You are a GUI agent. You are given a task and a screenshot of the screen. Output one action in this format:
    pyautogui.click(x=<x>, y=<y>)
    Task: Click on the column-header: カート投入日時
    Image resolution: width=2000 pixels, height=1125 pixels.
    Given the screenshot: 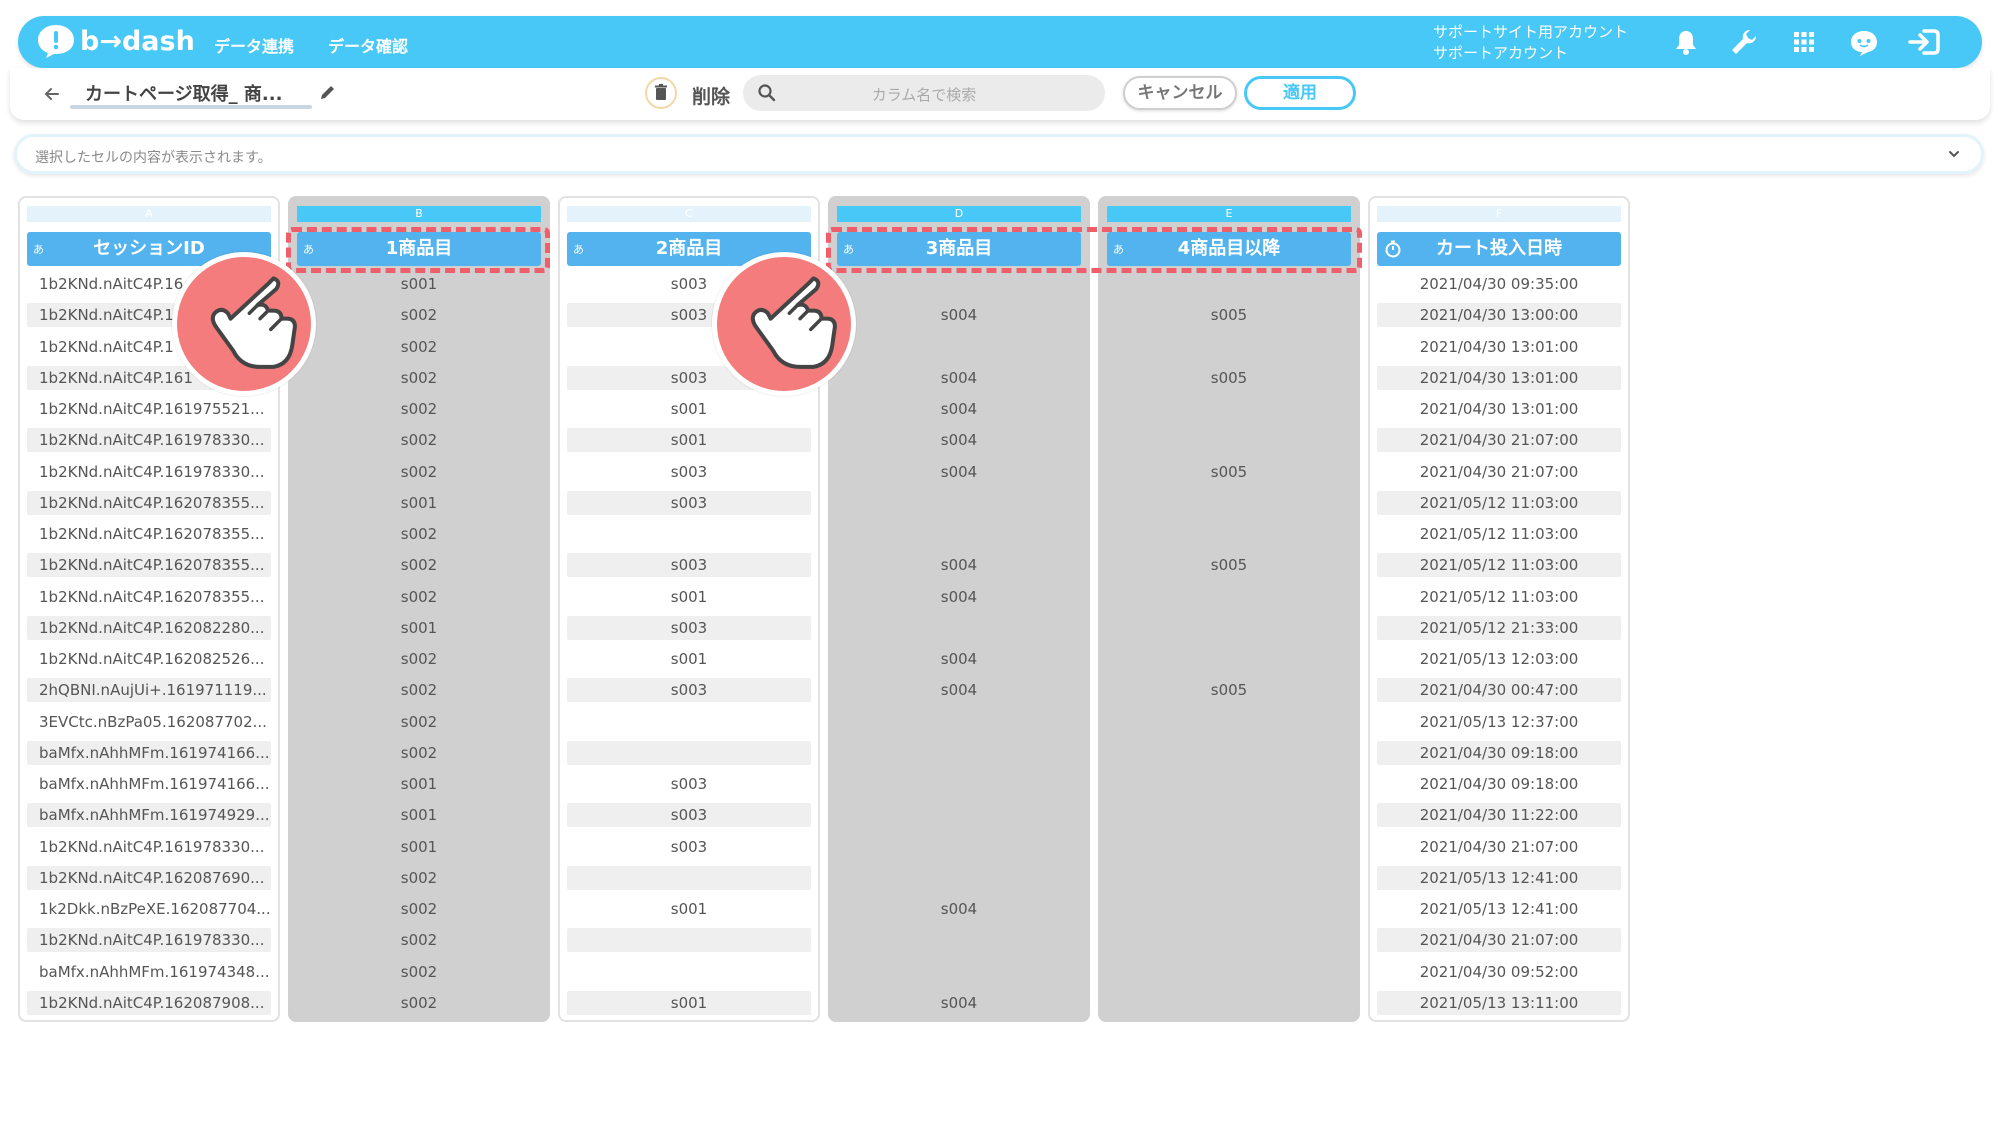 What is the action you would take?
    pyautogui.click(x=1499, y=249)
    